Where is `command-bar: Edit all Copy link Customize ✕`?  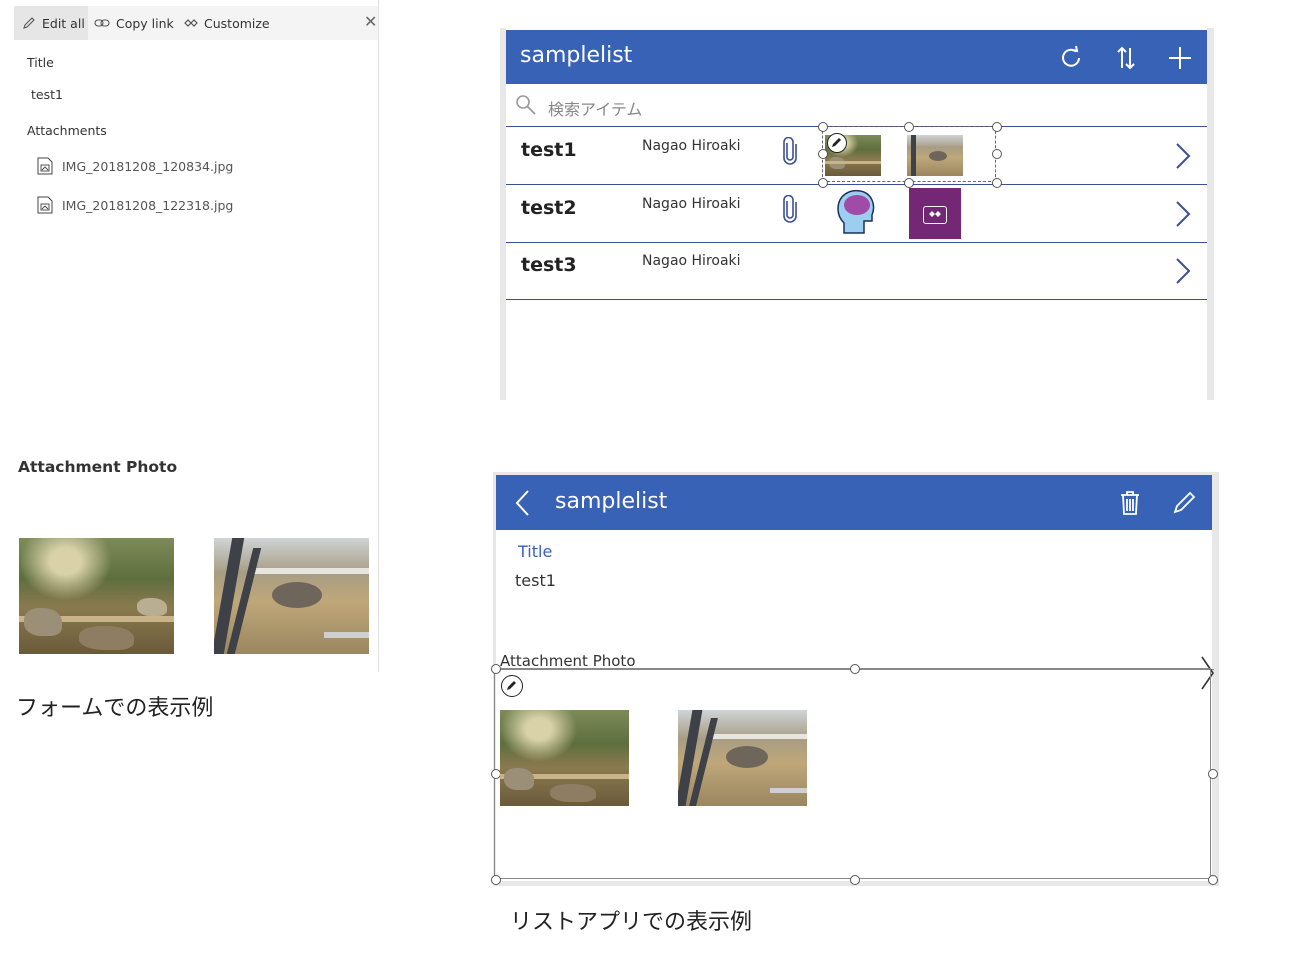
command-bar: Edit all Copy link Customize ✕ is located at coordinates (196, 23).